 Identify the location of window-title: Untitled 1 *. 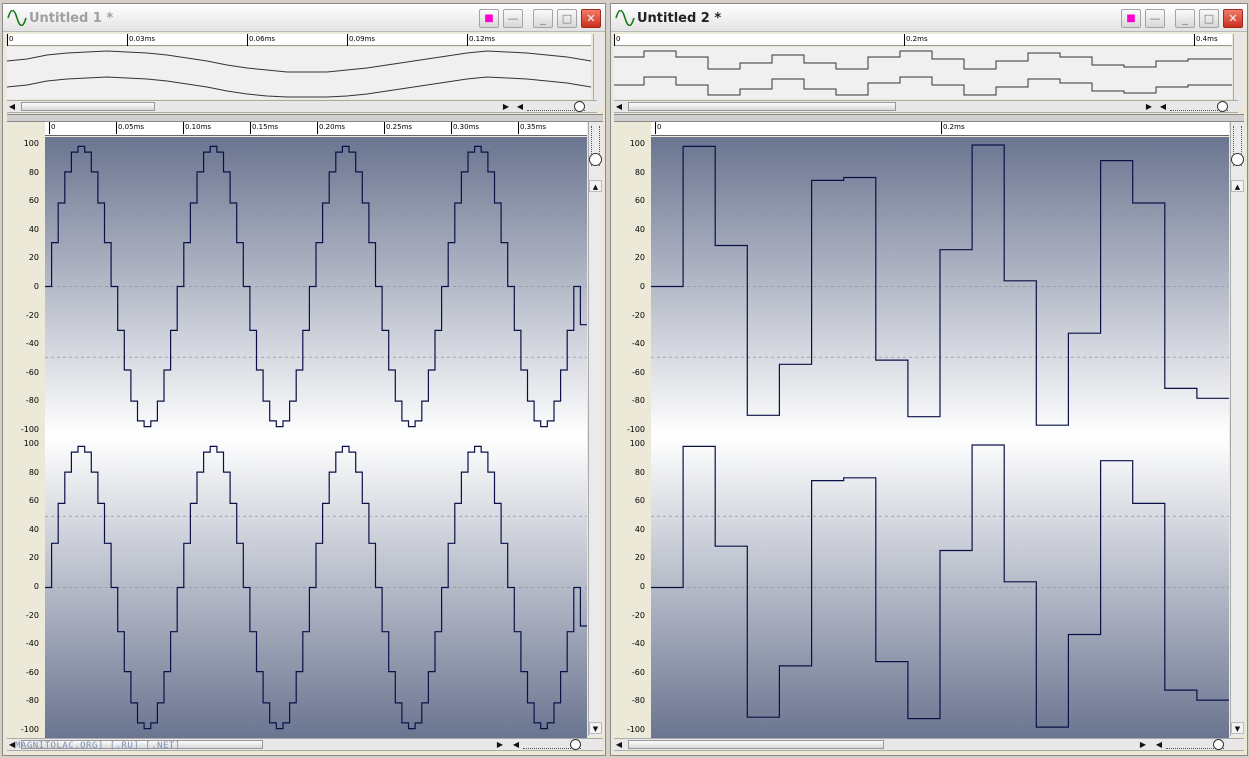
(71, 18).